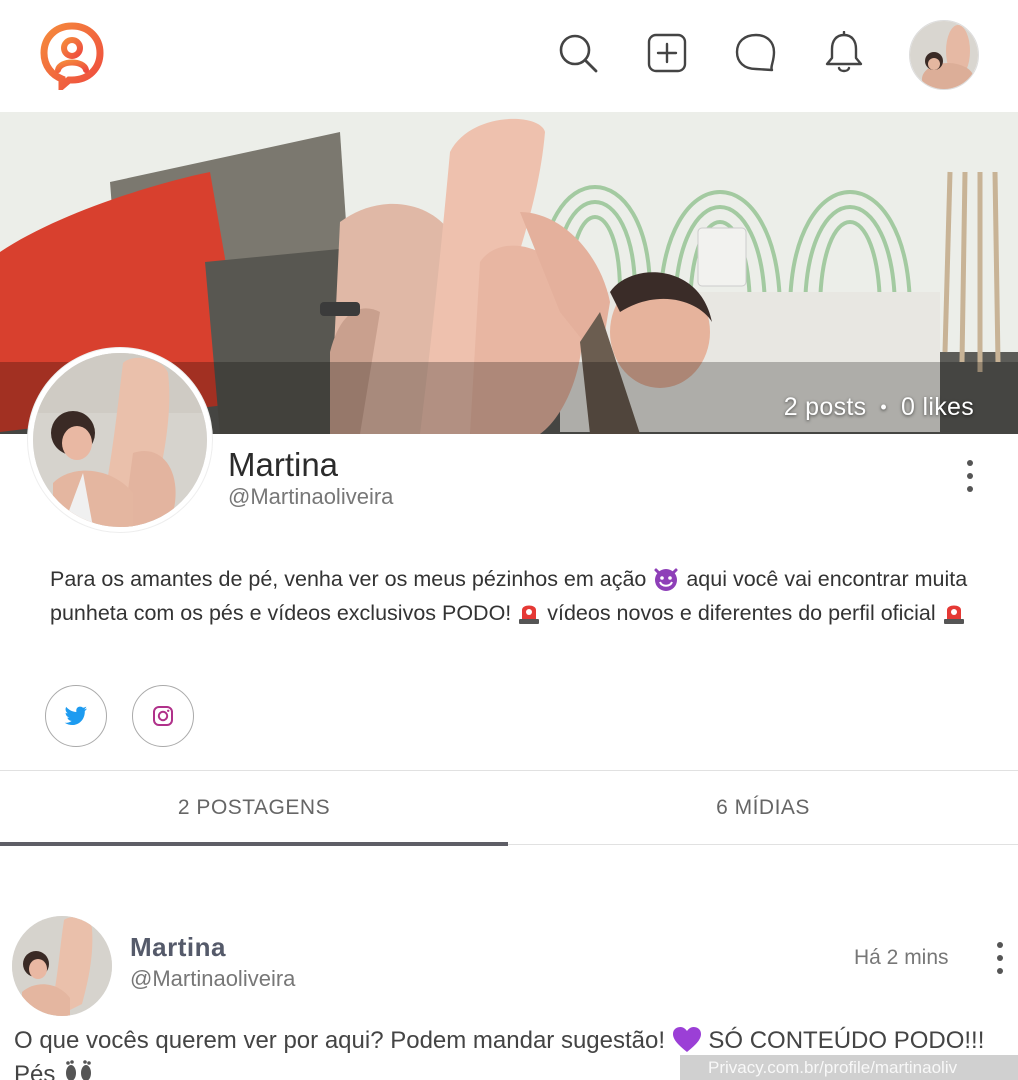 The height and width of the screenshot is (1080, 1018). Describe the element at coordinates (763, 844) in the screenshot. I see `tabs-divider-bottom` at that location.